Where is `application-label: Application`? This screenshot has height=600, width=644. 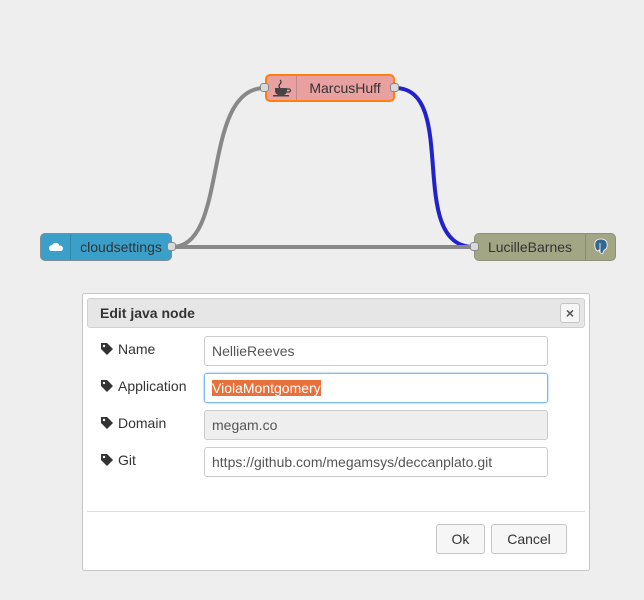
application-label: Application is located at coordinates (144, 386).